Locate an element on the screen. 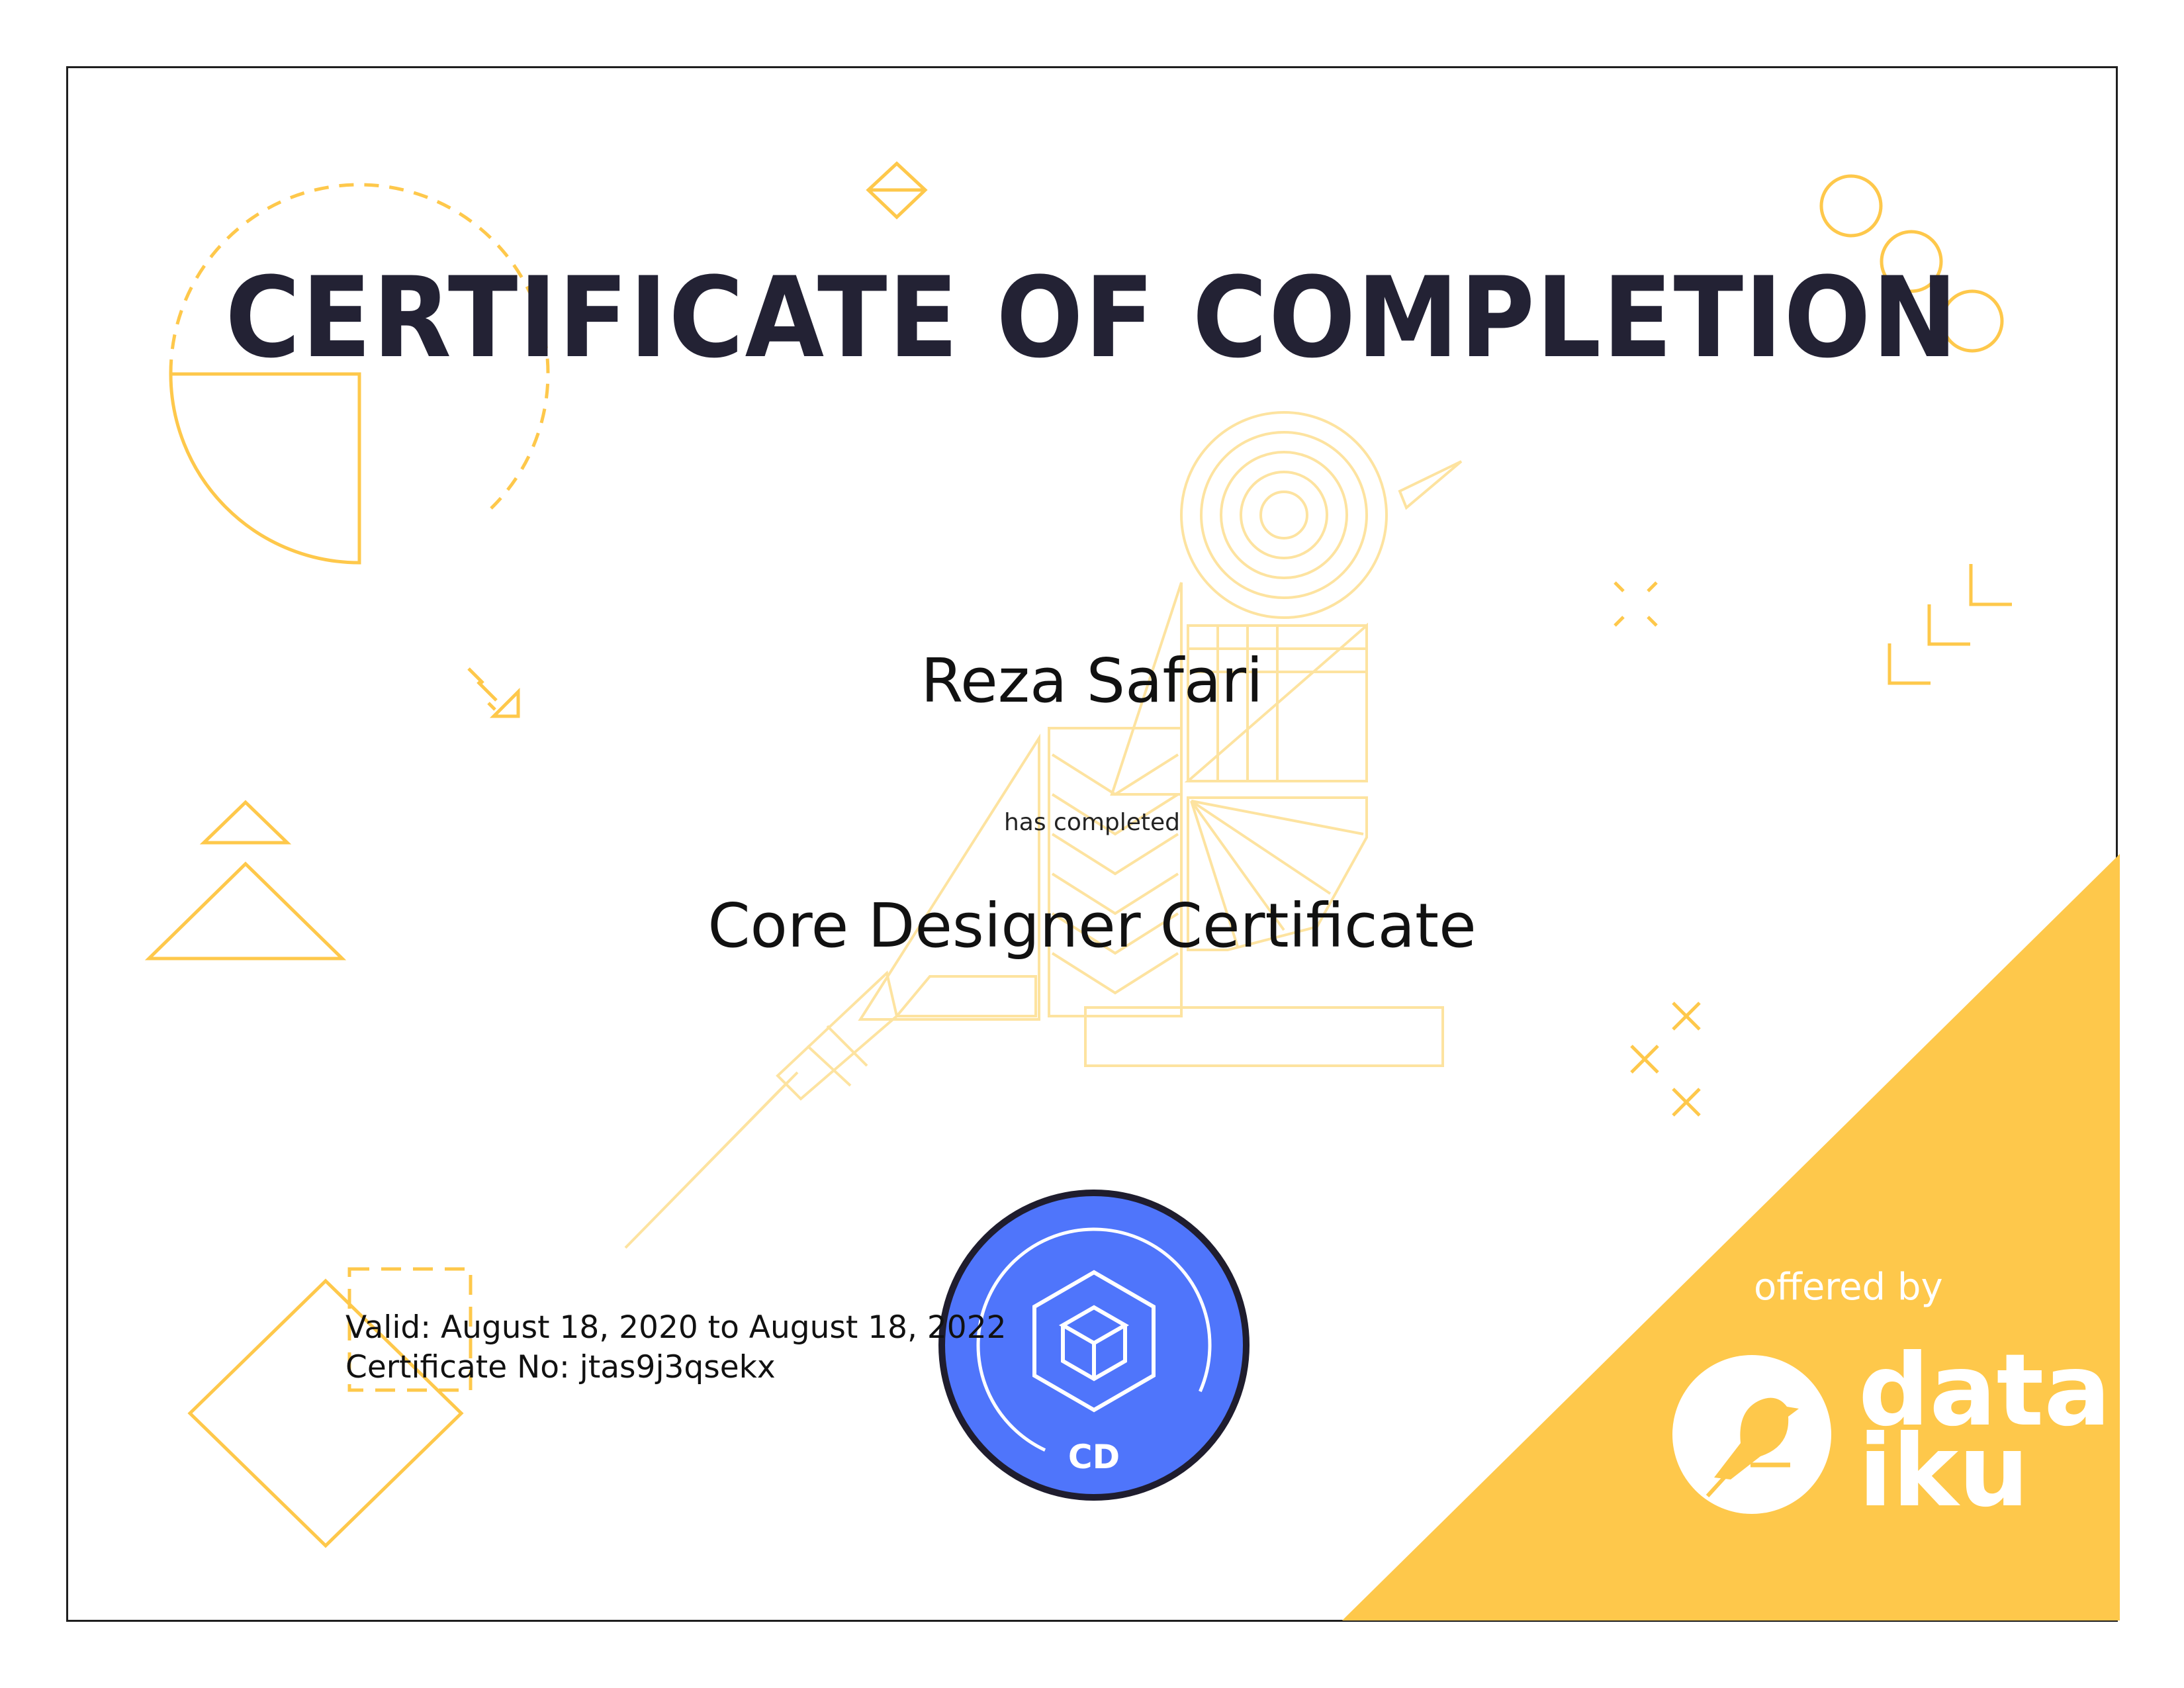 The height and width of the screenshot is (1688, 2184). course-name: Core Designer Certificate is located at coordinates (1092, 925).